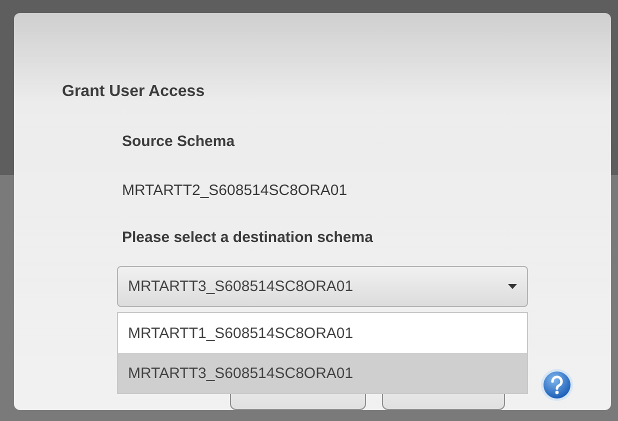 The image size is (618, 421). I want to click on help-icon, so click(557, 385).